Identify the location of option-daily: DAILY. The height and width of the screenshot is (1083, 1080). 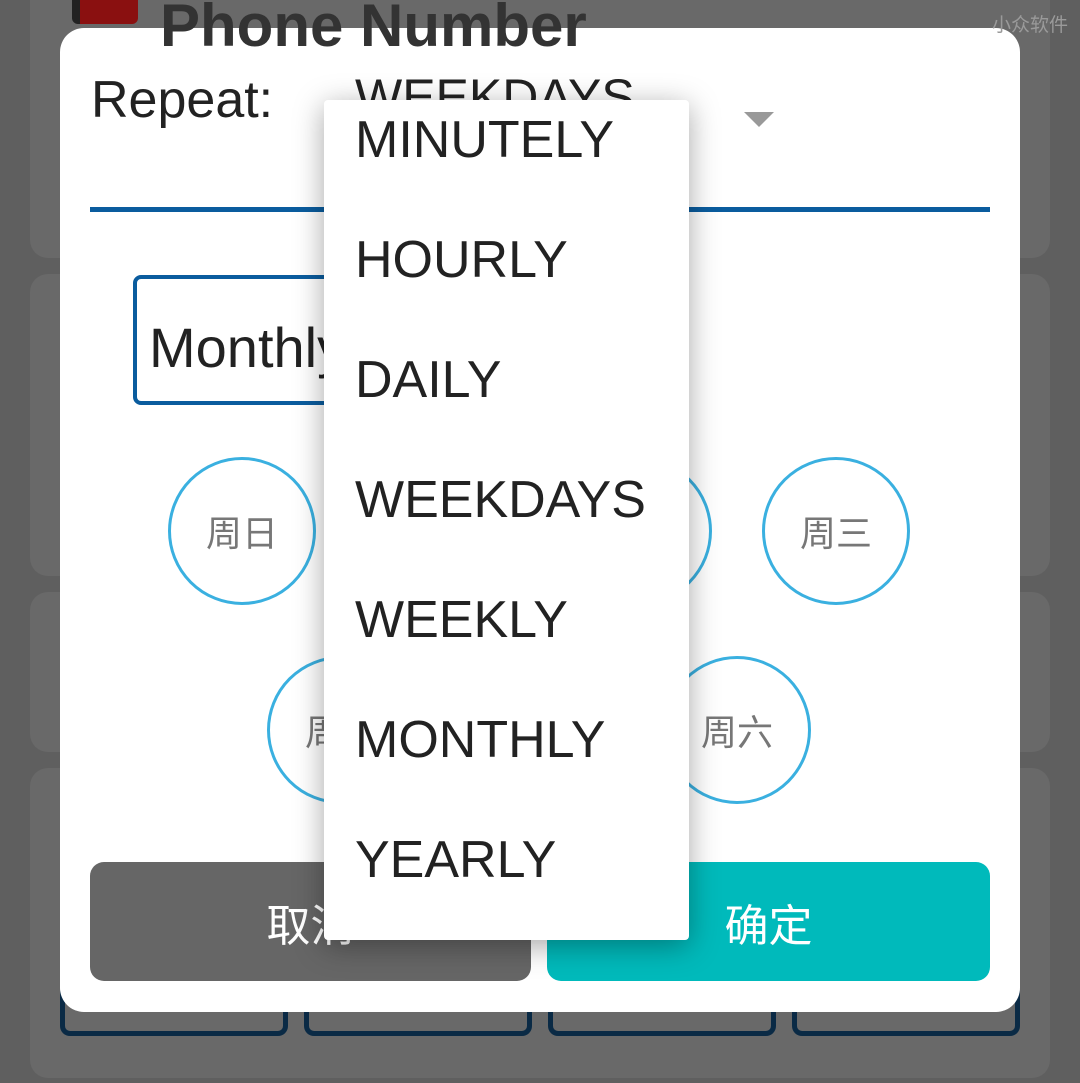
(506, 400).